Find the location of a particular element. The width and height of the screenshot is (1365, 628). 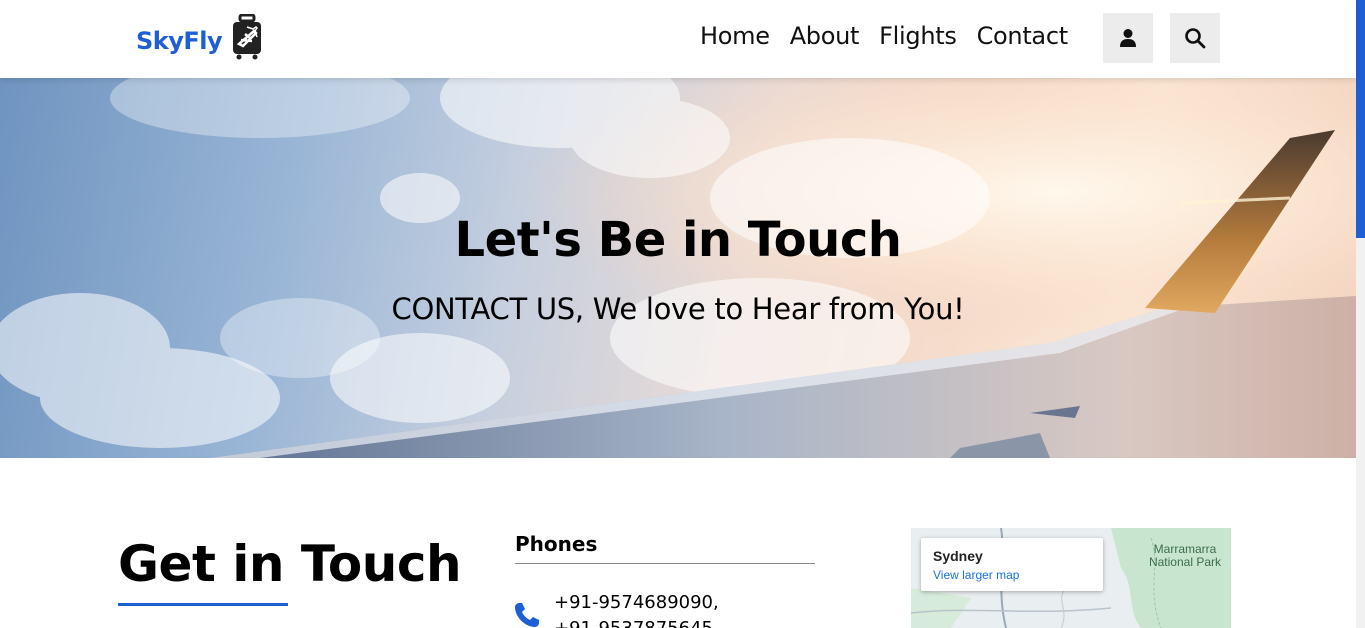

user-icon is located at coordinates (1128, 38).